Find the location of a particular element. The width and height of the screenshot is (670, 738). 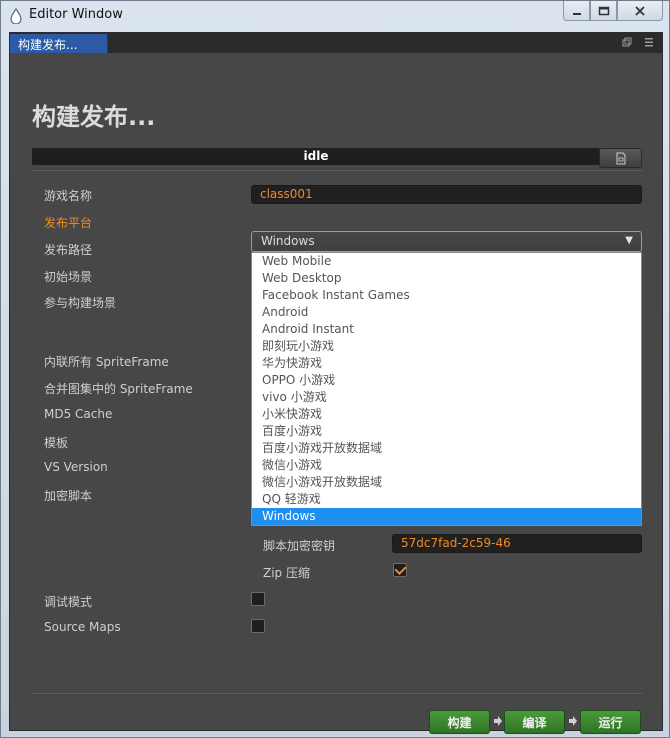

platform-option: QQ 轻游戏 is located at coordinates (446, 499).